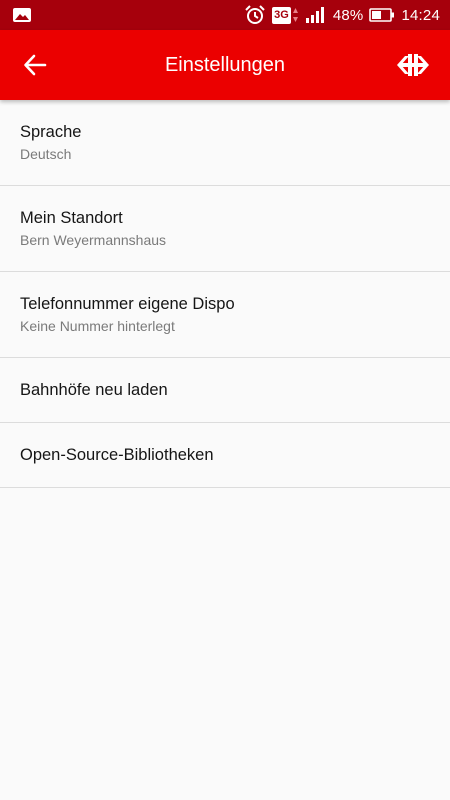 This screenshot has height=800, width=450. I want to click on arrow-left-icon, so click(35, 65).